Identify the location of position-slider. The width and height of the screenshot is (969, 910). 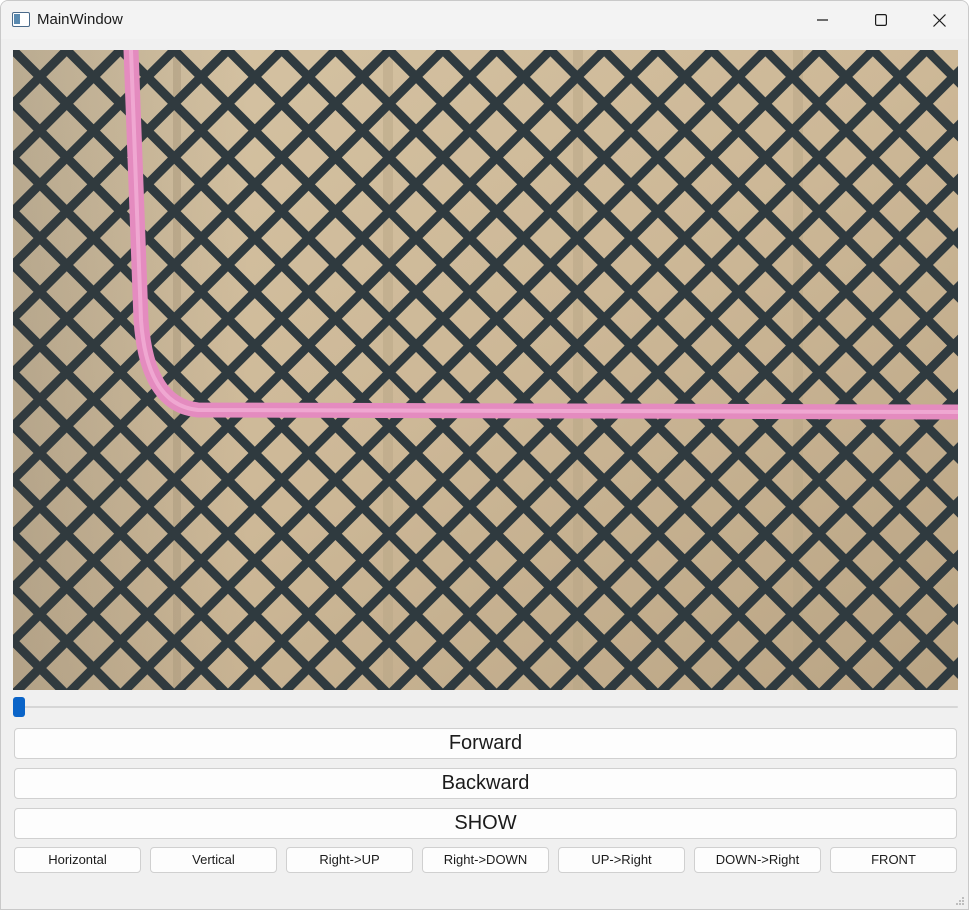
(485, 707).